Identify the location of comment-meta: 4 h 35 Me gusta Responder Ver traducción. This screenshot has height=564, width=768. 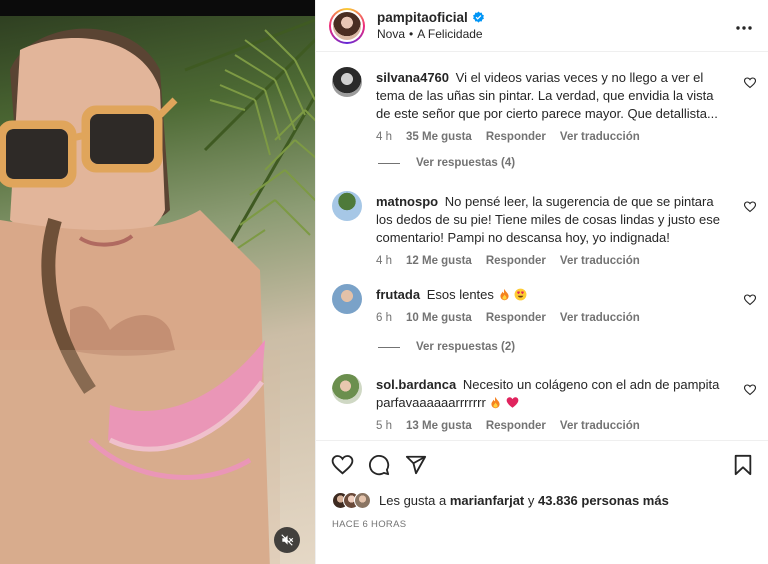
(551, 137).